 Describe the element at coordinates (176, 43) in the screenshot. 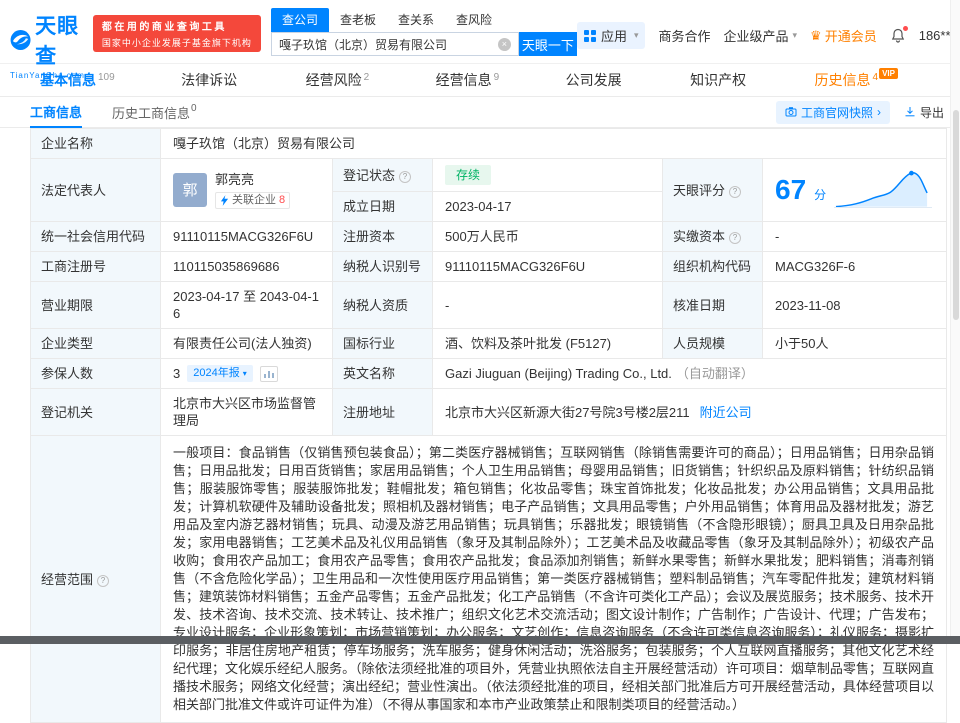

I see `slogan-line2: 国家中小企业发展子基金旗下机构` at that location.